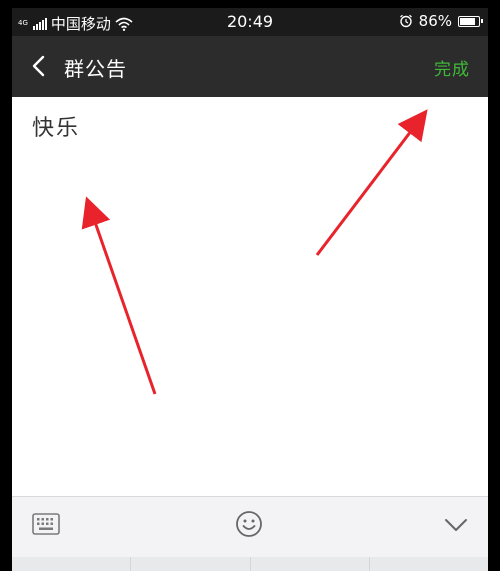 Image resolution: width=500 pixels, height=571 pixels. I want to click on nav-bar: 群公告 完成, so click(250, 66).